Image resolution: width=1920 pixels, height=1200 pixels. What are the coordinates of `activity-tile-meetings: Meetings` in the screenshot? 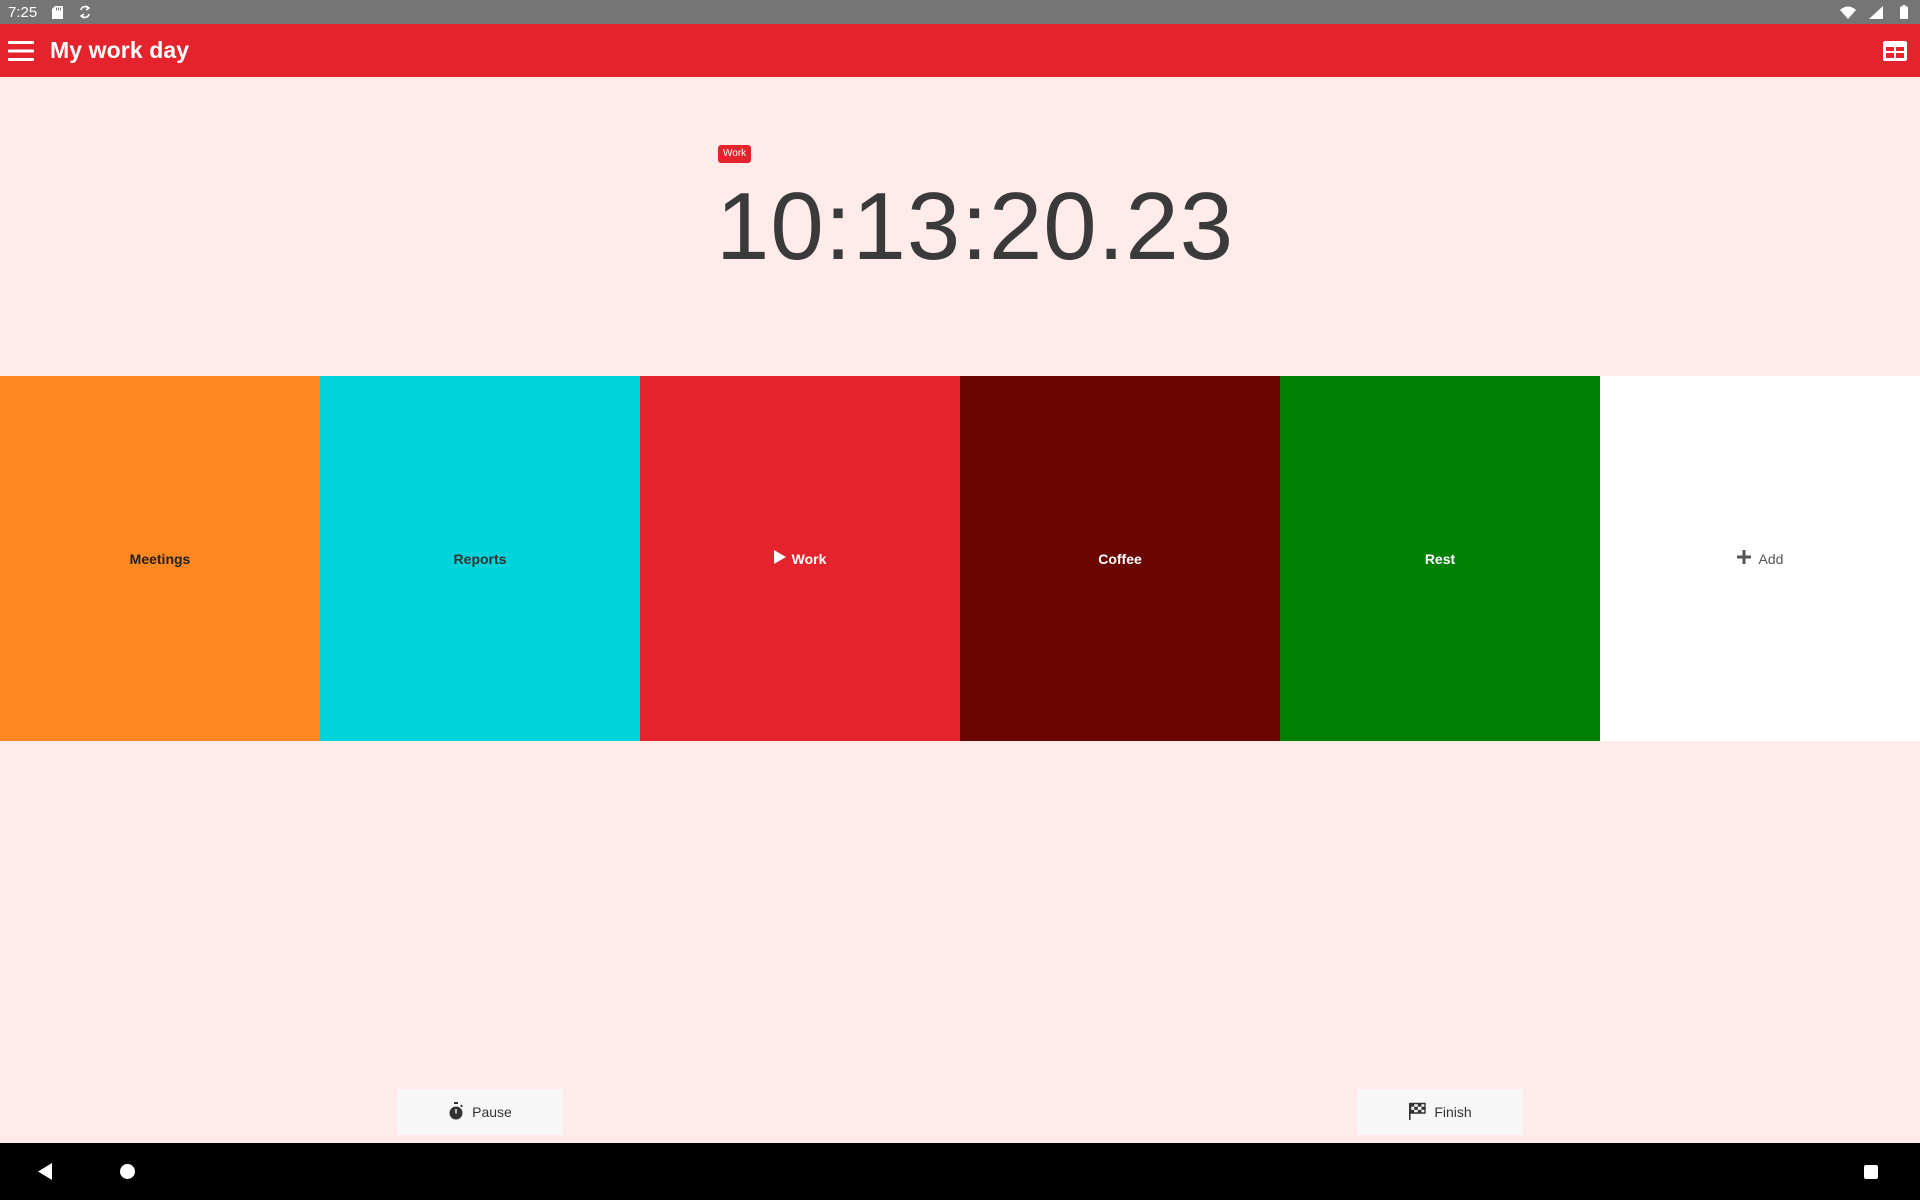 It's located at (160, 558).